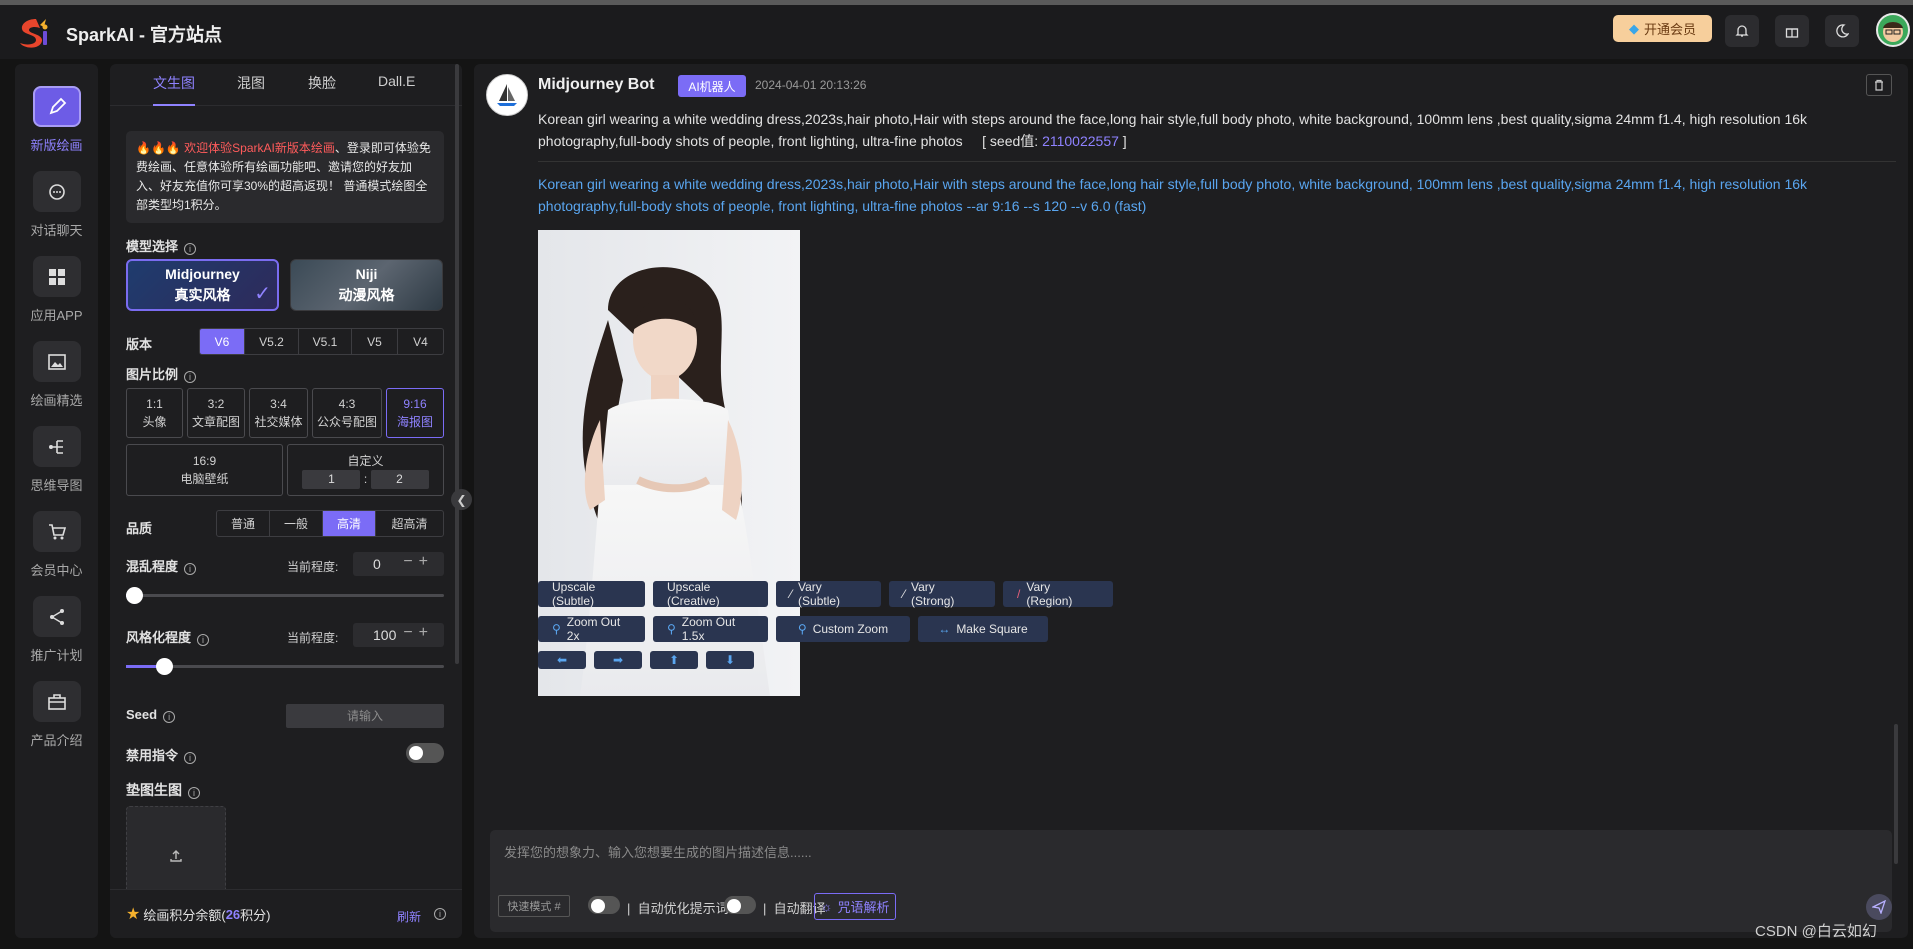 This screenshot has height=949, width=1913. I want to click on model-midjourney: Midjourney 真实风格 ✓, so click(202, 285).